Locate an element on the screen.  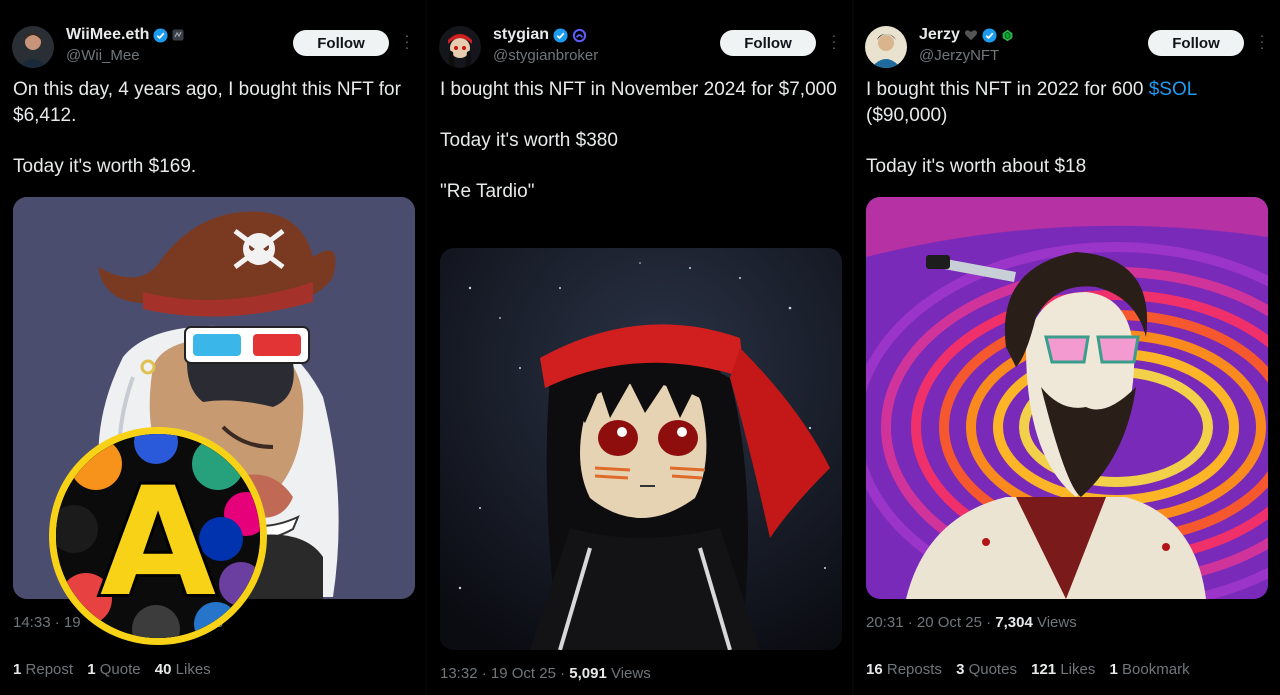
crypto-logo-overlay: A is located at coordinates (158, 536).